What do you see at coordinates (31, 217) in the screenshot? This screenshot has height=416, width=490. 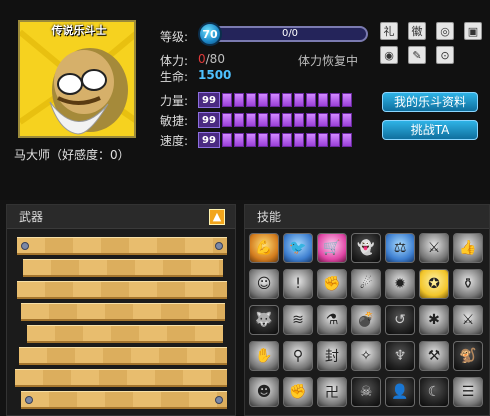 I see `weapons-title: 武器` at bounding box center [31, 217].